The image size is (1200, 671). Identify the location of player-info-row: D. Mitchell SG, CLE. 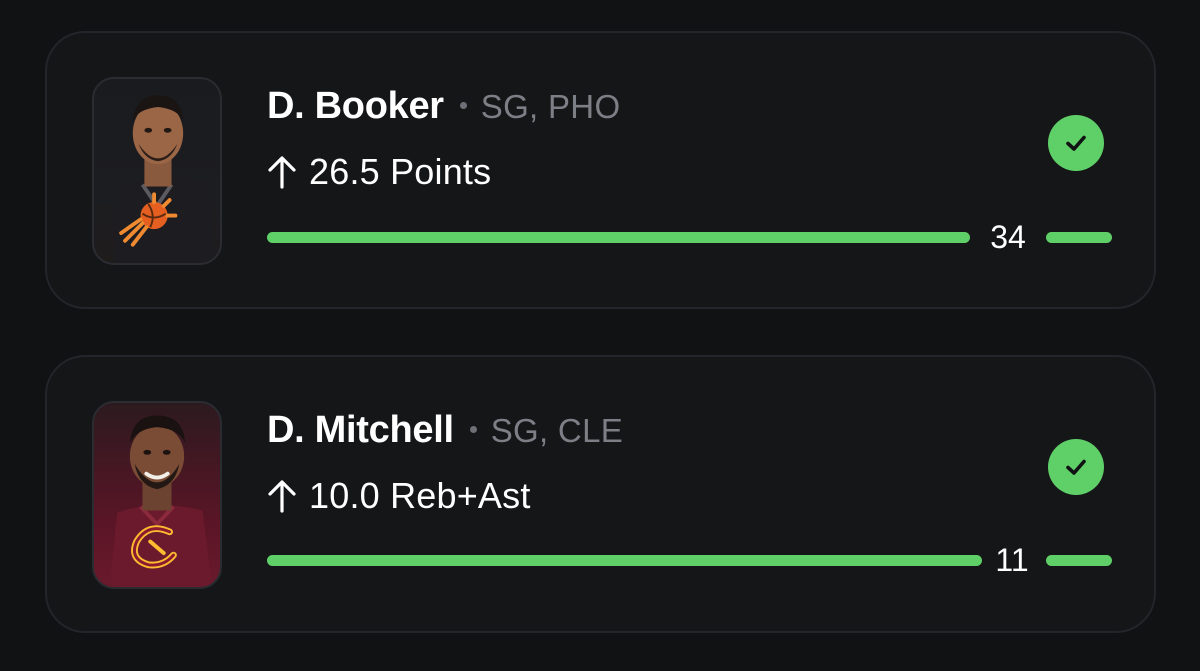
(445, 430).